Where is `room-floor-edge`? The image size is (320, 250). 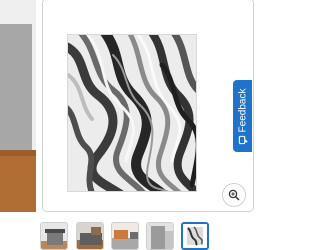 room-floor-edge is located at coordinates (18, 153).